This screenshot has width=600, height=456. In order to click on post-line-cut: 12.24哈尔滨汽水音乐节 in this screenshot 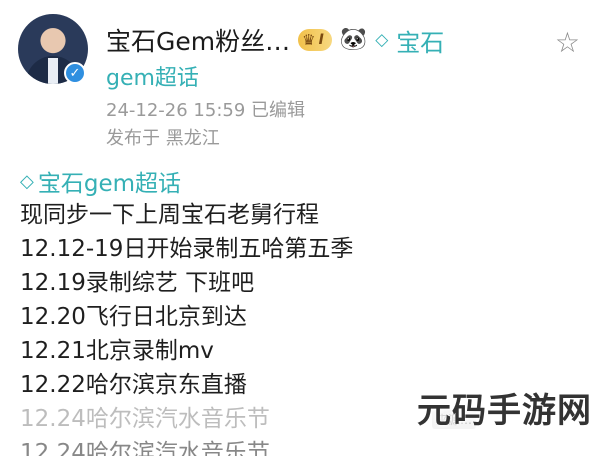, I will do `click(145, 448)`.